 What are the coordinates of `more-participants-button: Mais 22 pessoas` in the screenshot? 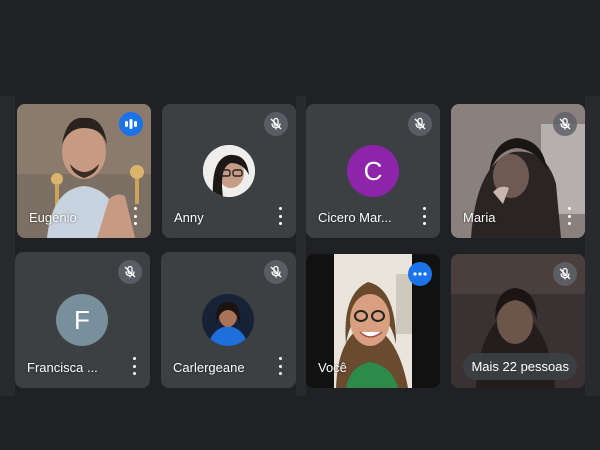 It's located at (520, 366).